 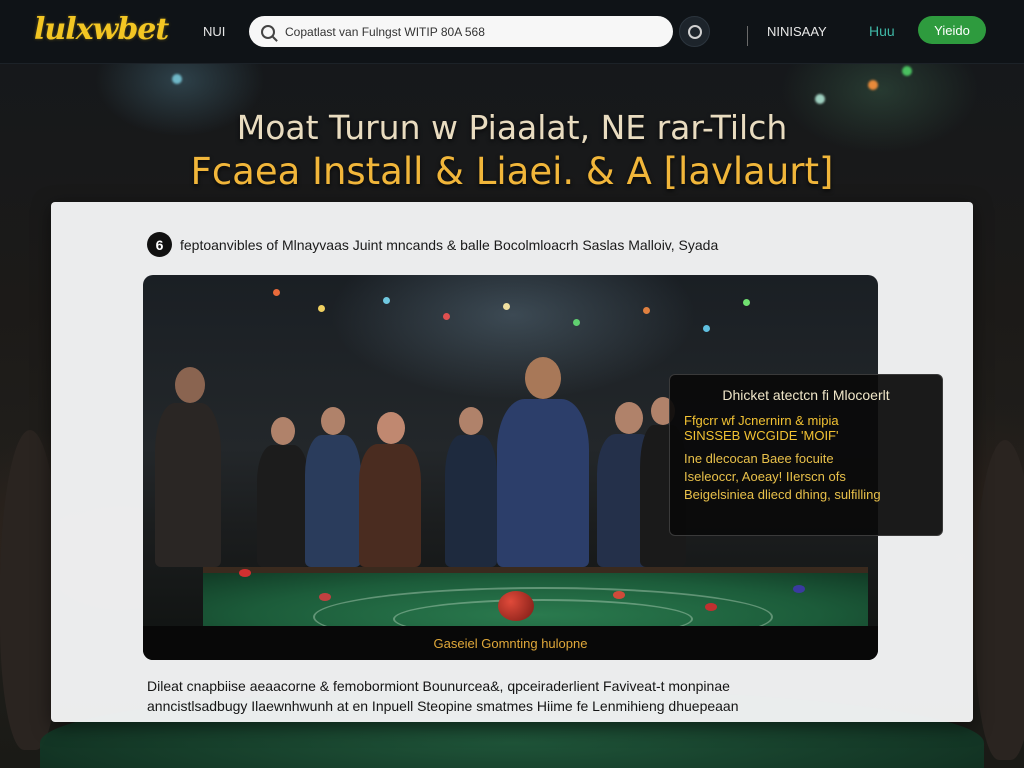 What do you see at coordinates (512, 171) in the screenshot?
I see `hero-subtitle: Fcaea Install & Liaei. & A [lavlaurt]` at bounding box center [512, 171].